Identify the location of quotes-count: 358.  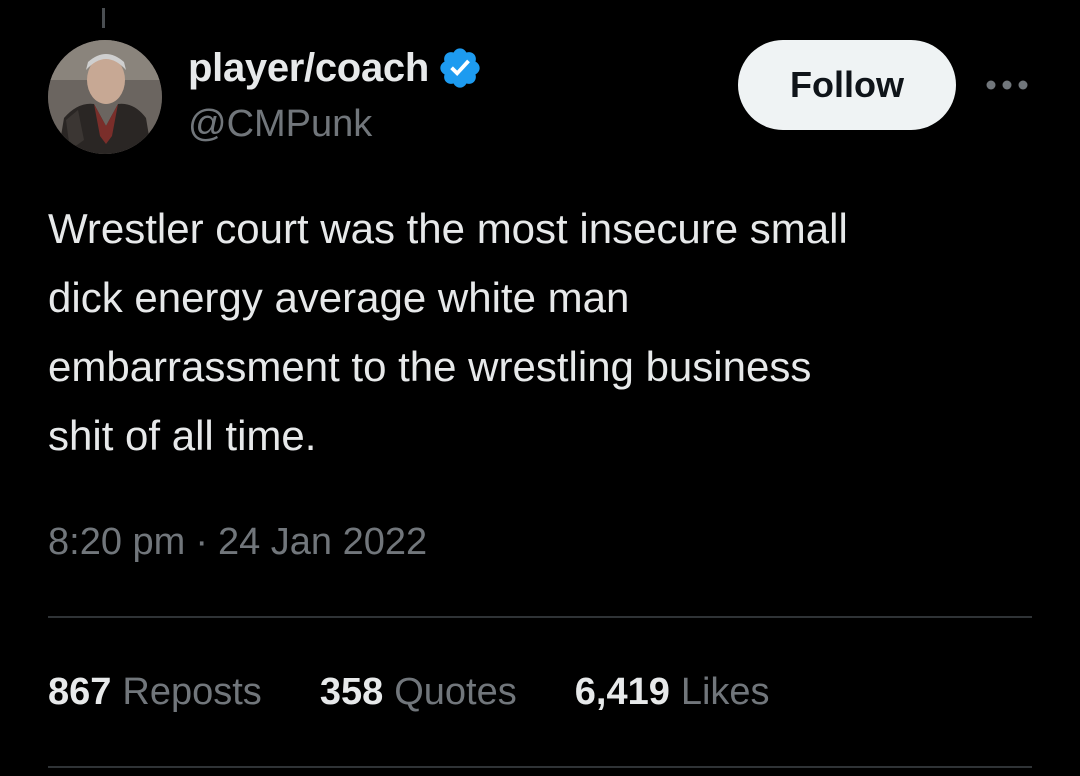
(351, 692).